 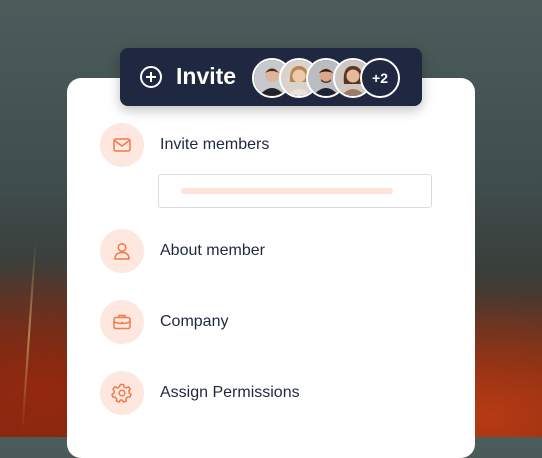 What do you see at coordinates (215, 144) in the screenshot?
I see `menu-item-label: Invite members` at bounding box center [215, 144].